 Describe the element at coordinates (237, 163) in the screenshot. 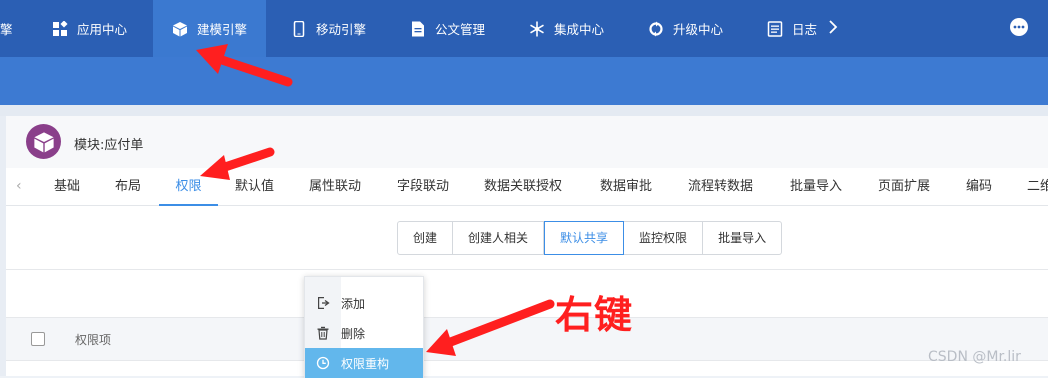

I see `arrow-to-permissions-tab` at that location.